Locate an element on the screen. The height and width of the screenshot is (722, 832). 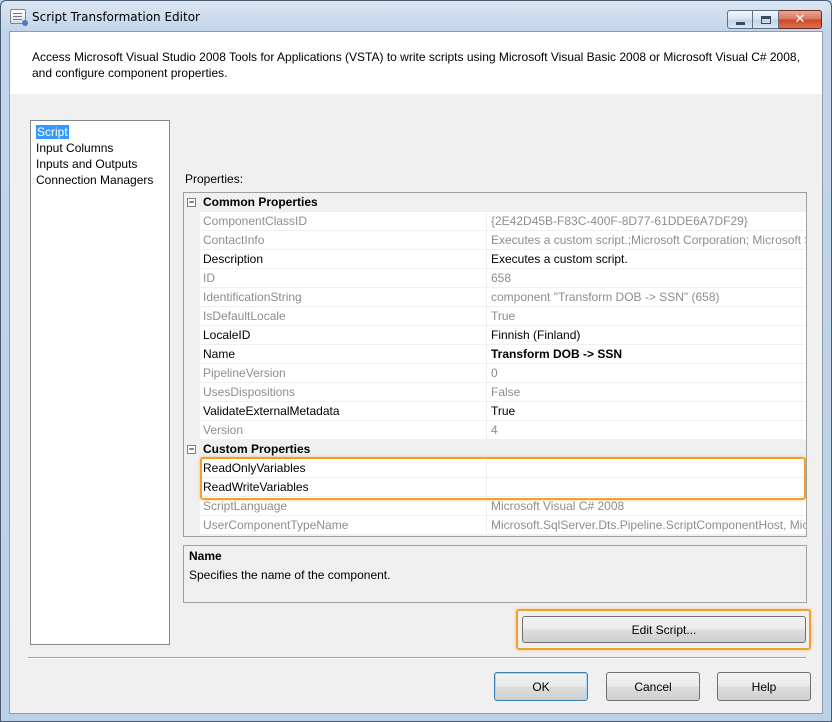
property-row: ScriptLanguage Microsoft Visual C# 2008 is located at coordinates (503, 506).